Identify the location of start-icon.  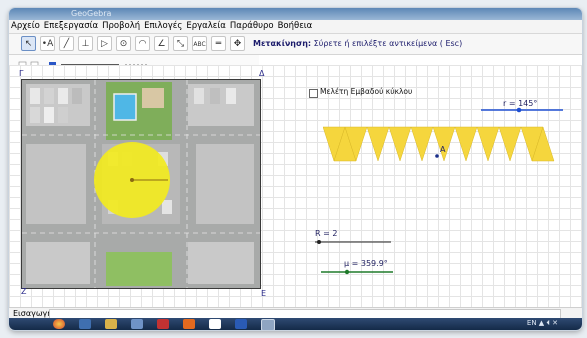
(59, 324).